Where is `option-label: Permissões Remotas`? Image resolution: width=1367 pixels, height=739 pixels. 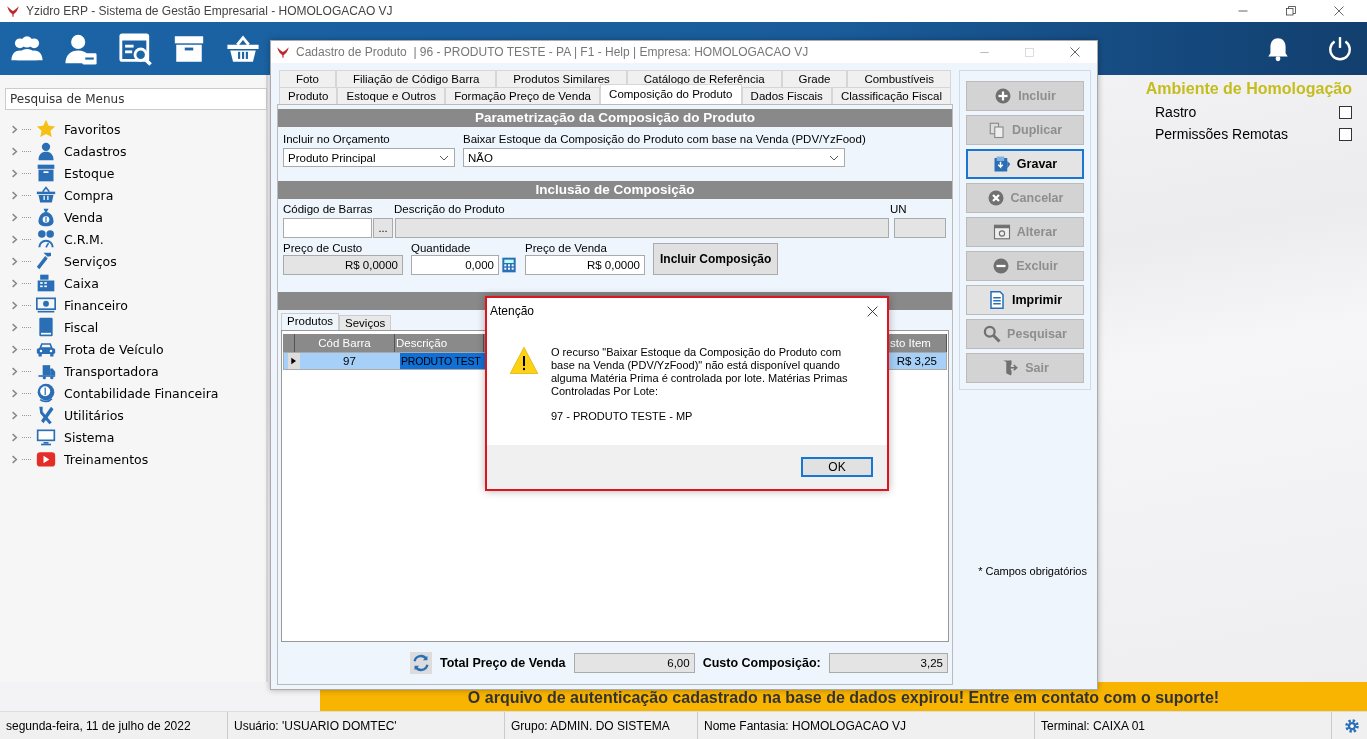 option-label: Permissões Remotas is located at coordinates (1222, 134).